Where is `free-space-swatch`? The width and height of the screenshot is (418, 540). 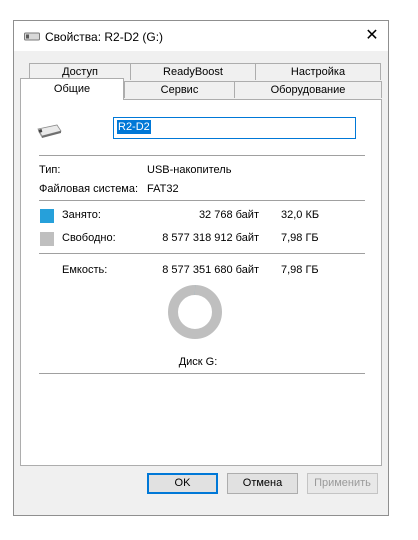 free-space-swatch is located at coordinates (47, 239).